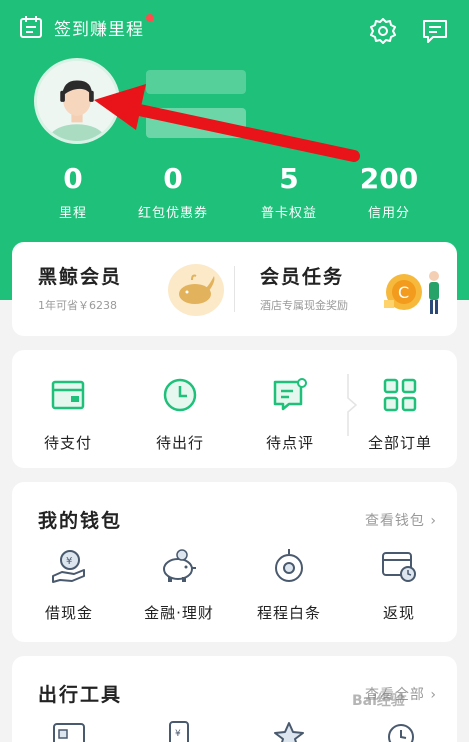 The width and height of the screenshot is (469, 742). Describe the element at coordinates (179, 613) in the screenshot. I see `wallet-label: 金融·理财` at that location.